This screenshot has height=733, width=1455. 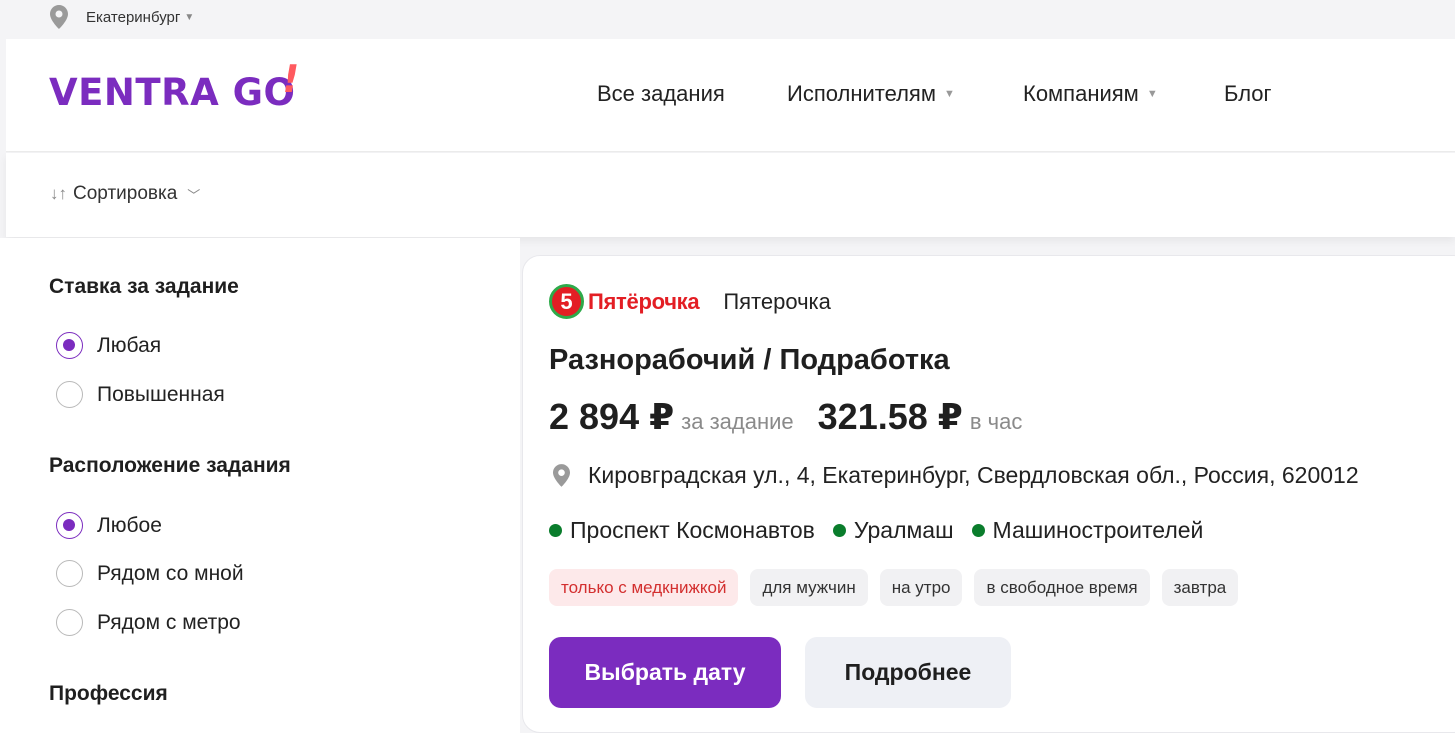 I want to click on company-logo: 5 Пятёрочка, so click(x=624, y=301).